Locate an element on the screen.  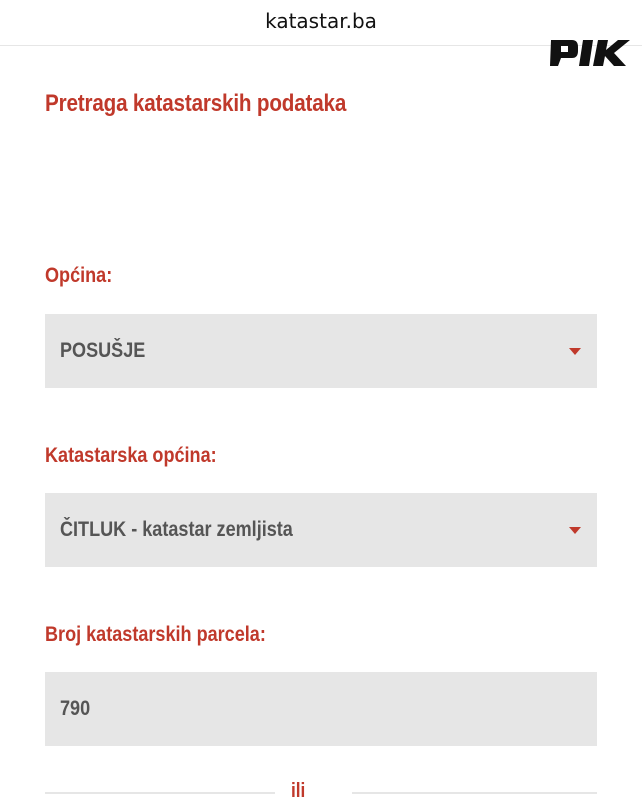
opcina-select-value: POSUŠJE is located at coordinates (103, 350).